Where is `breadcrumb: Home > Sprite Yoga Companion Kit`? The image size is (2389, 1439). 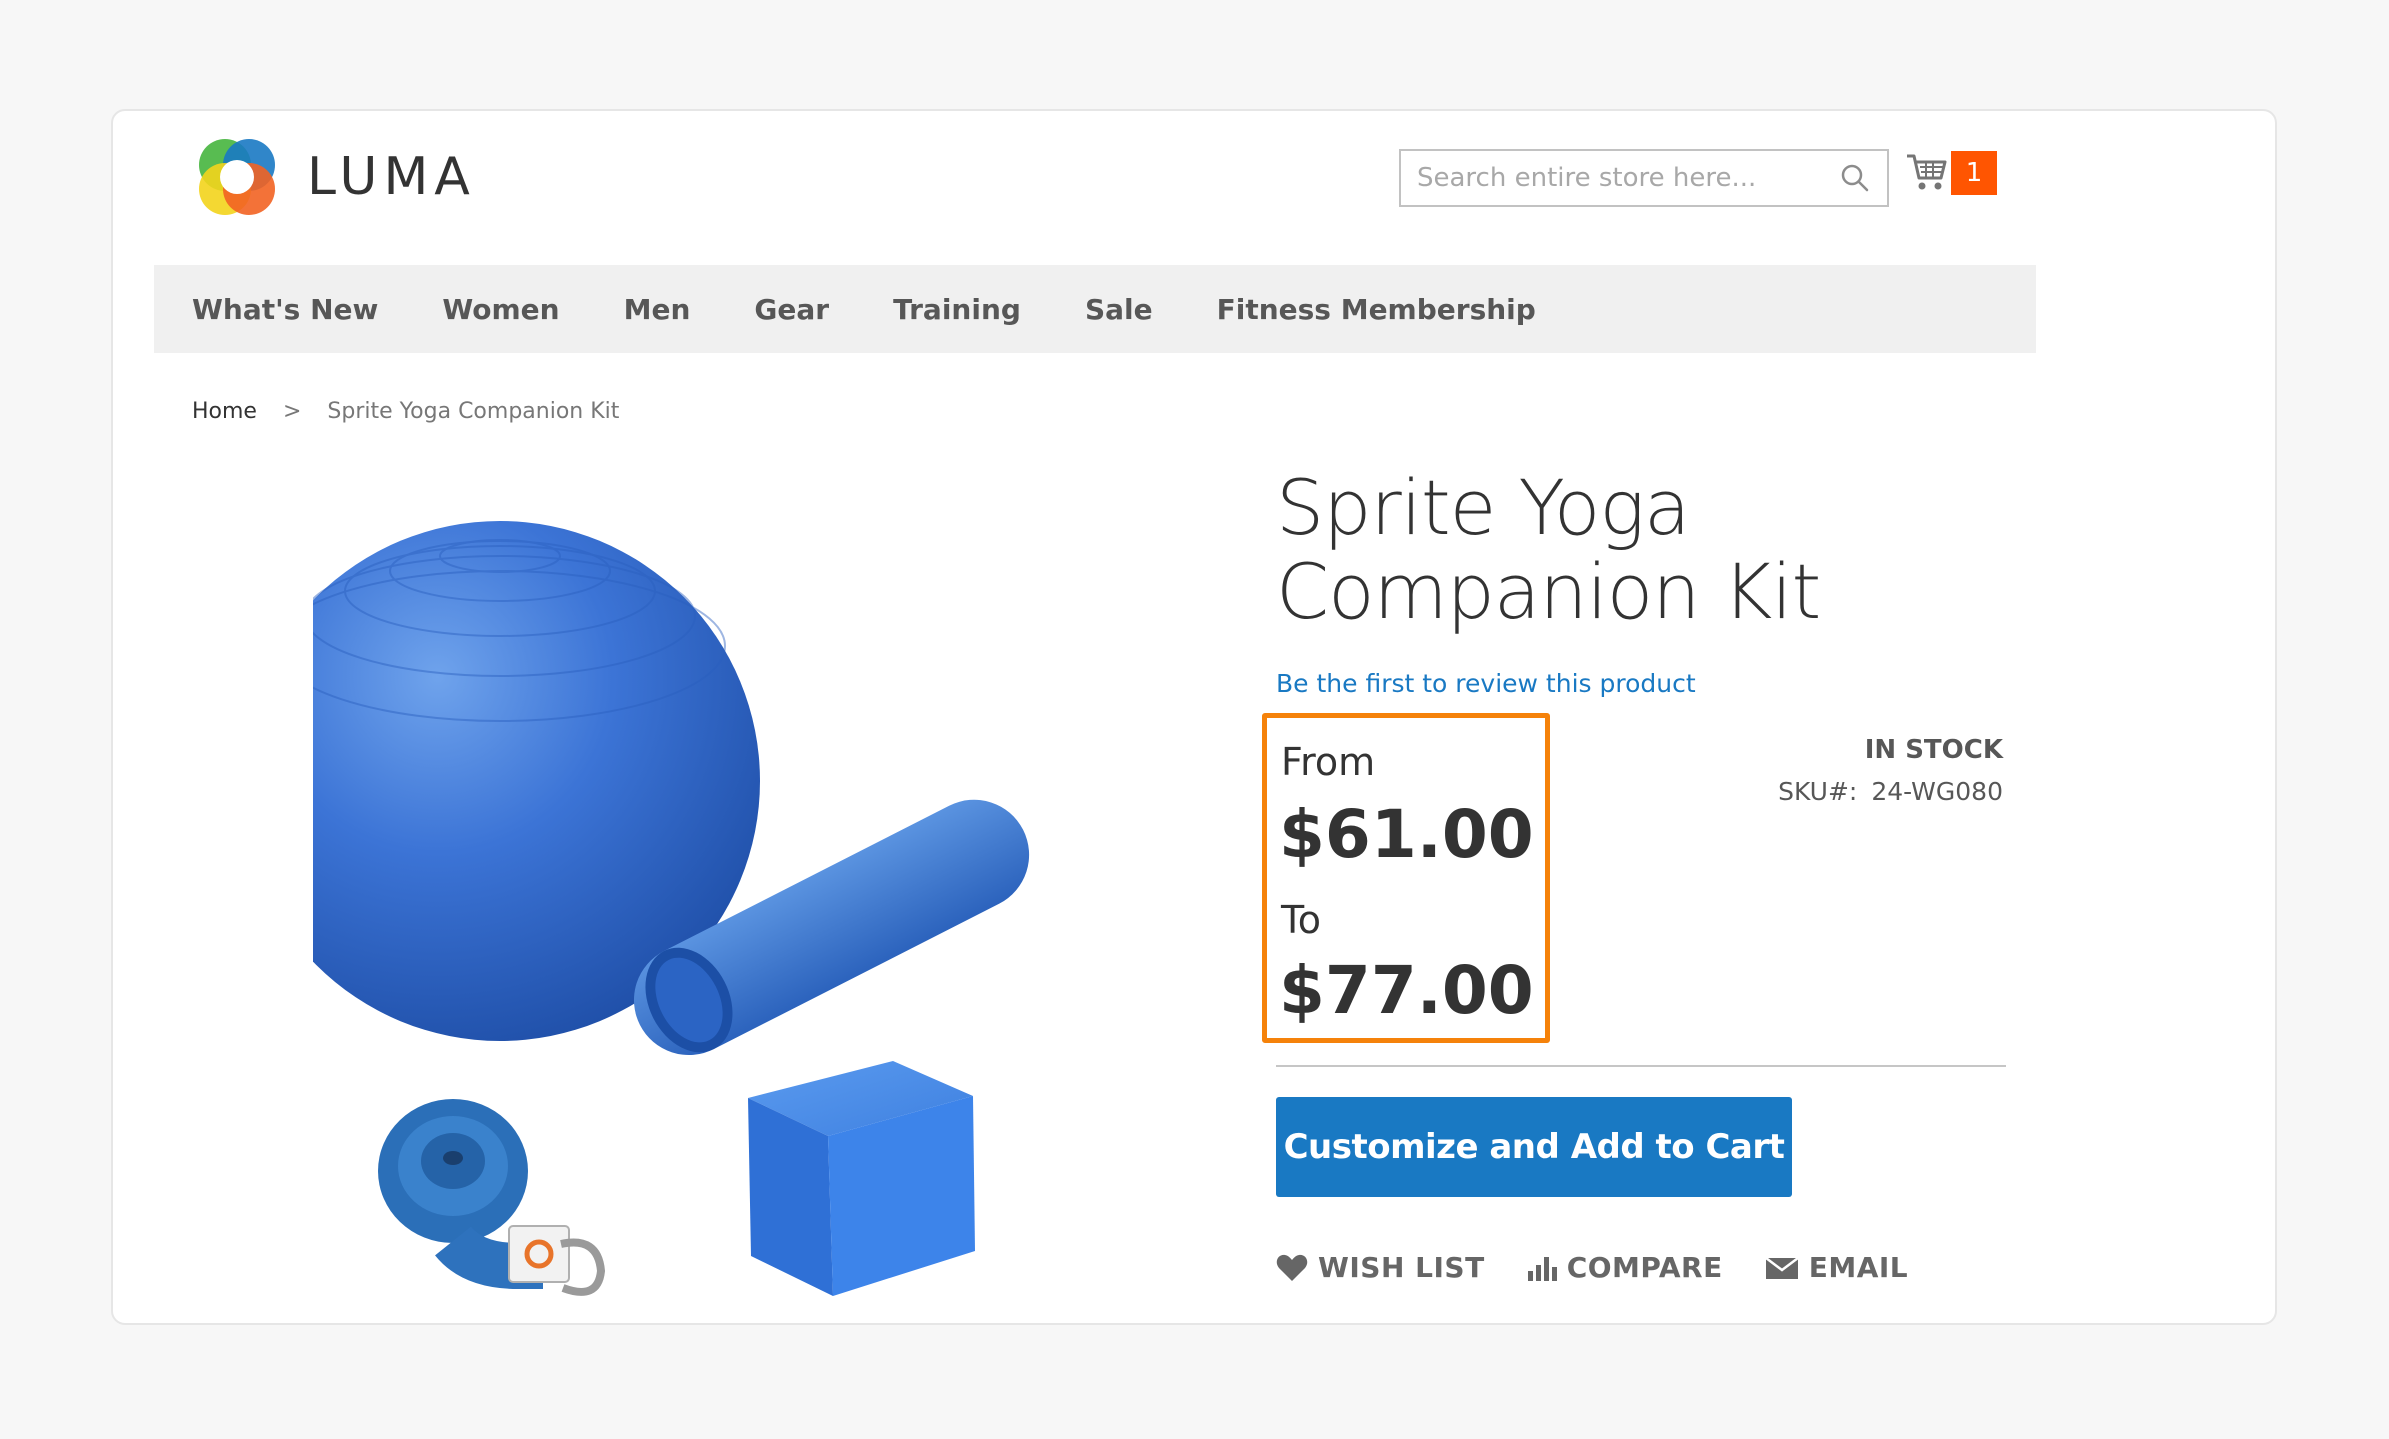 breadcrumb: Home > Sprite Yoga Companion Kit is located at coordinates (405, 411).